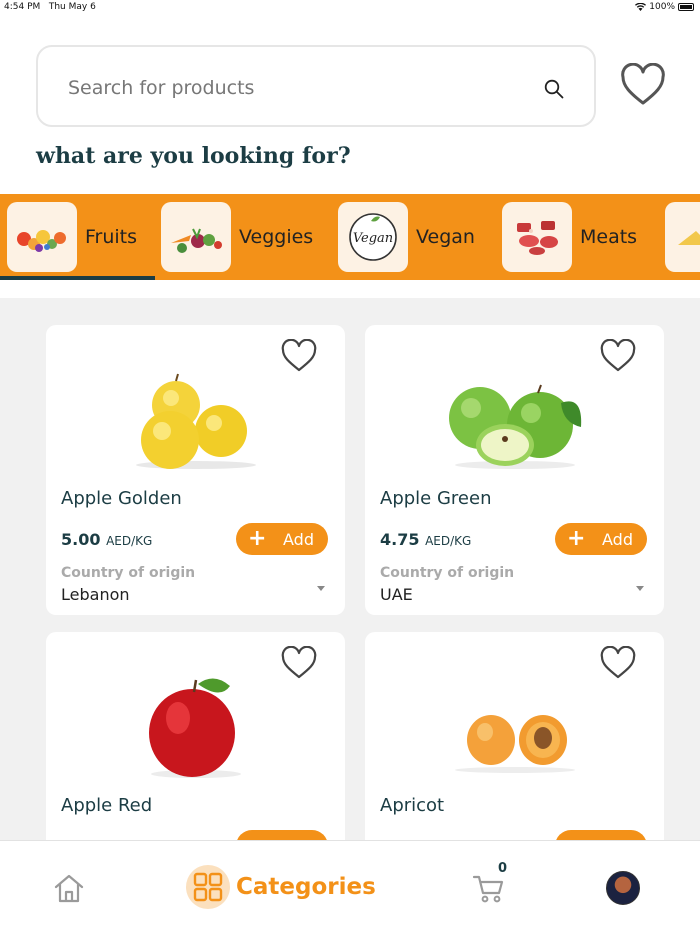  I want to click on product-name: Apple Red, so click(107, 805).